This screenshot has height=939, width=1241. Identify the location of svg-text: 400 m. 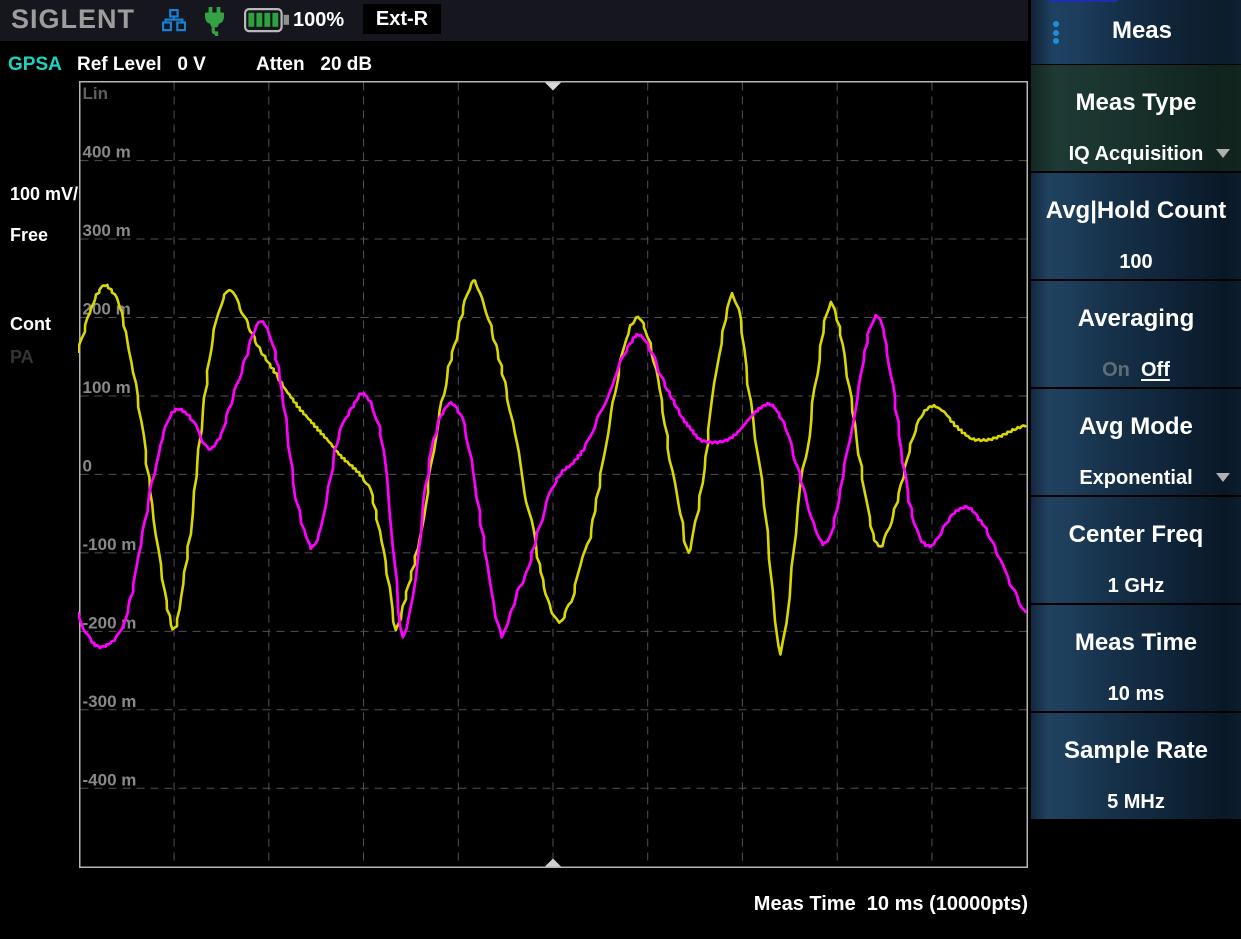
(107, 152).